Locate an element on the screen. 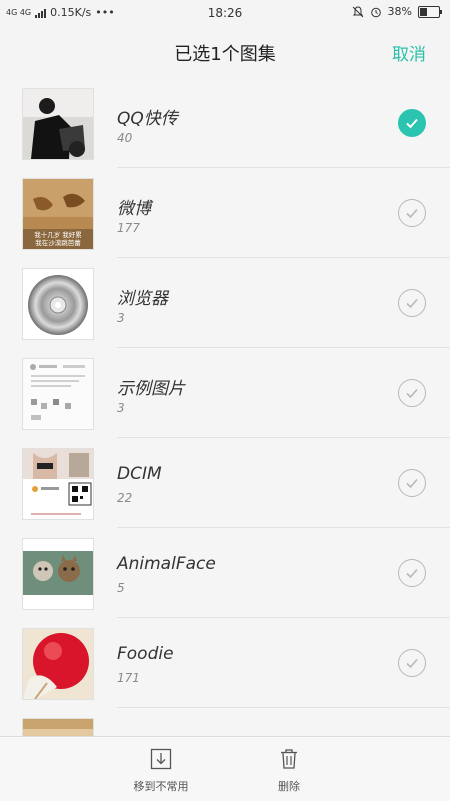 Image resolution: width=450 pixels, height=801 pixels. selected-check-icon is located at coordinates (412, 123).